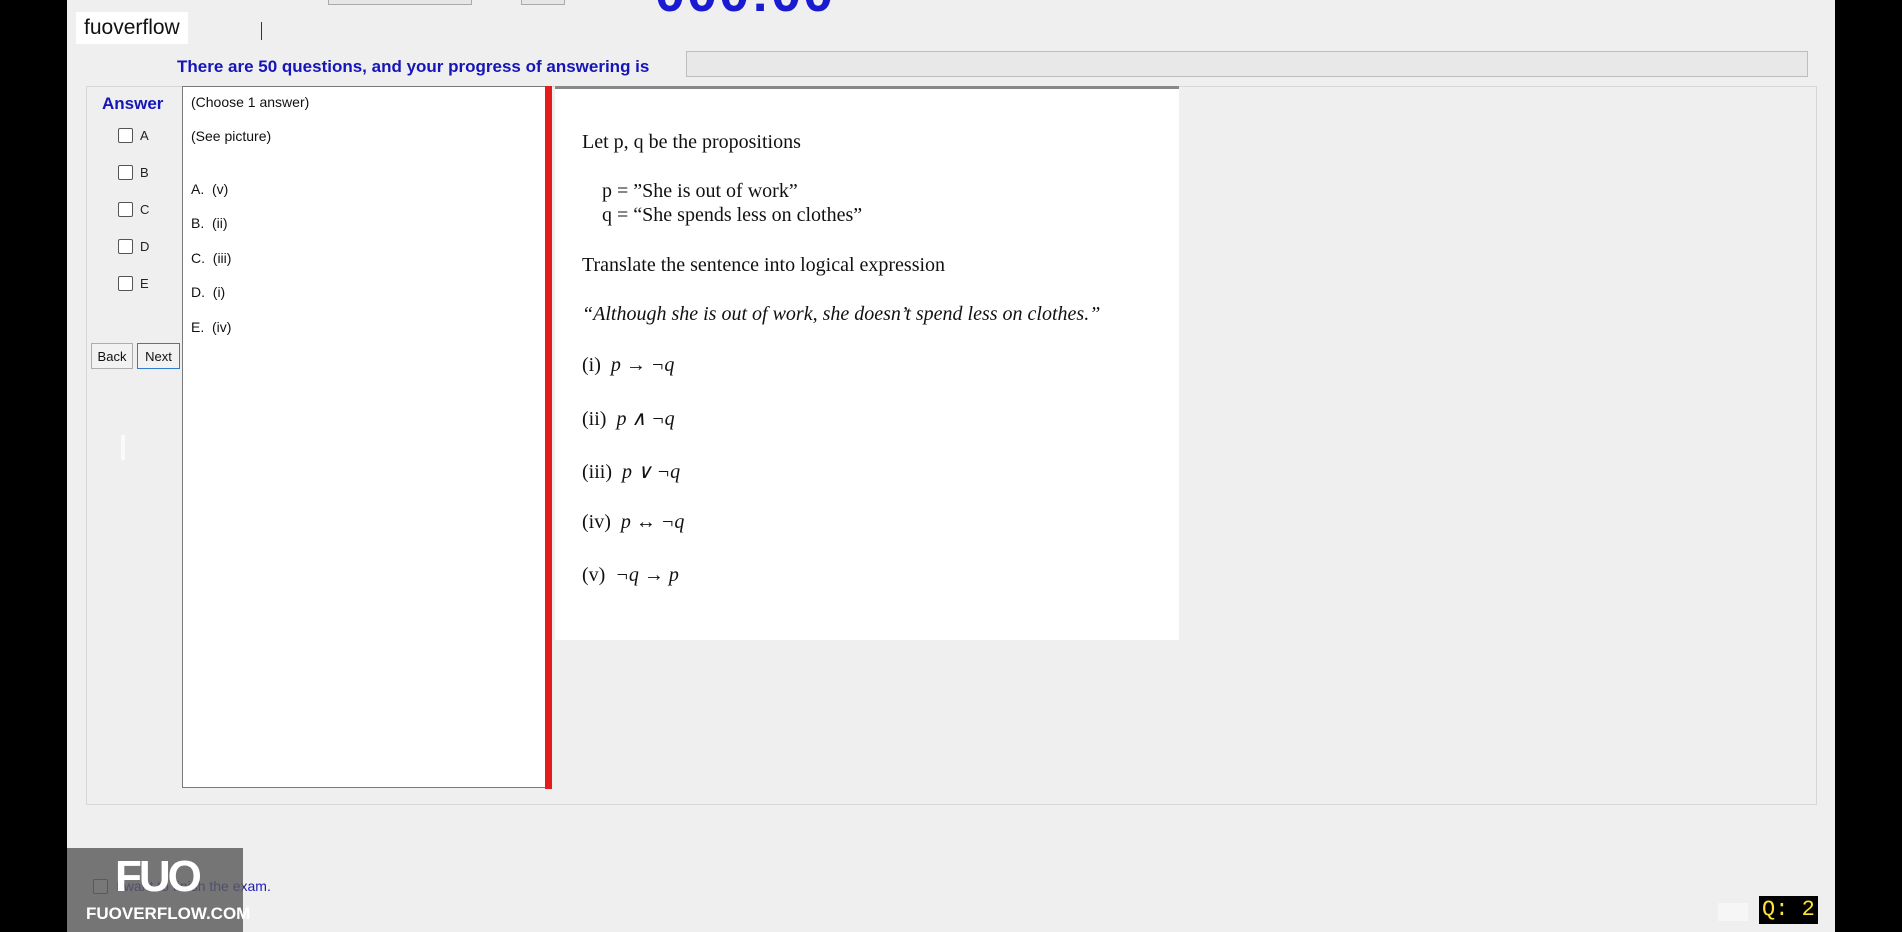  Describe the element at coordinates (133, 209) in the screenshot. I see `answer-choice-c: C` at that location.